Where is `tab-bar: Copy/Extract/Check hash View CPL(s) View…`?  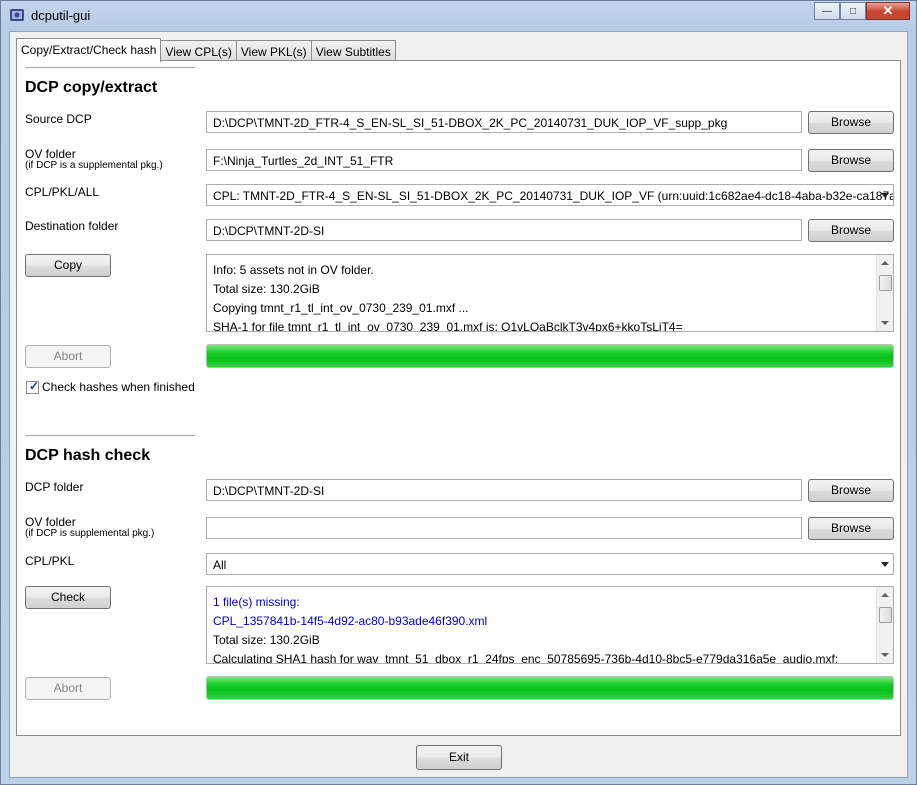 tab-bar: Copy/Extract/Check hash View CPL(s) View… is located at coordinates (206, 50).